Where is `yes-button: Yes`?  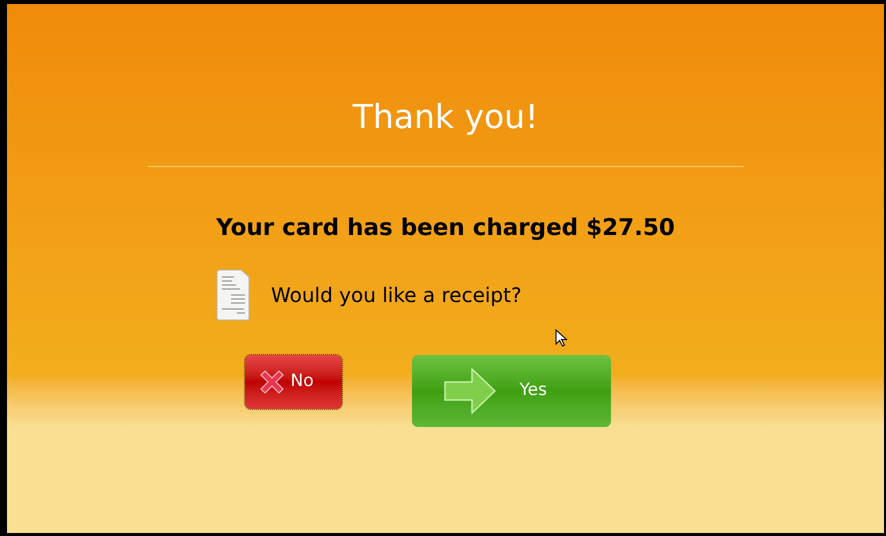 yes-button: Yes is located at coordinates (511, 391).